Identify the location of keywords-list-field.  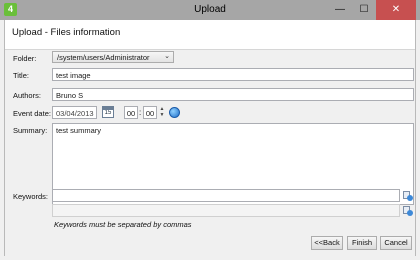
(226, 210).